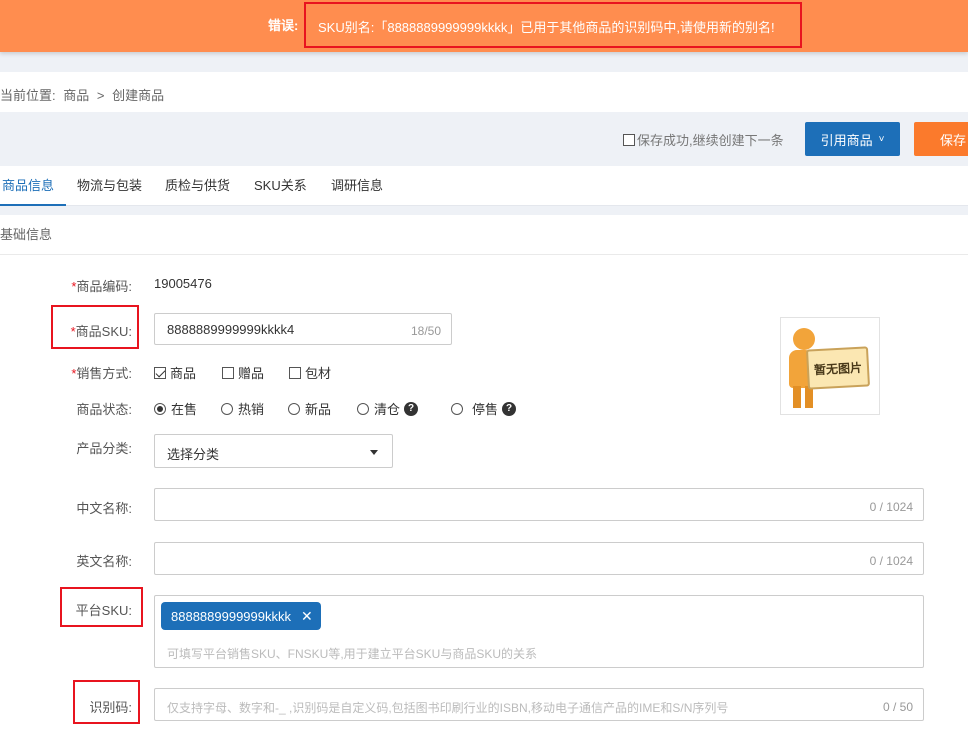 This screenshot has height=729, width=968. I want to click on product-code-label: *商品编码:, so click(86, 285).